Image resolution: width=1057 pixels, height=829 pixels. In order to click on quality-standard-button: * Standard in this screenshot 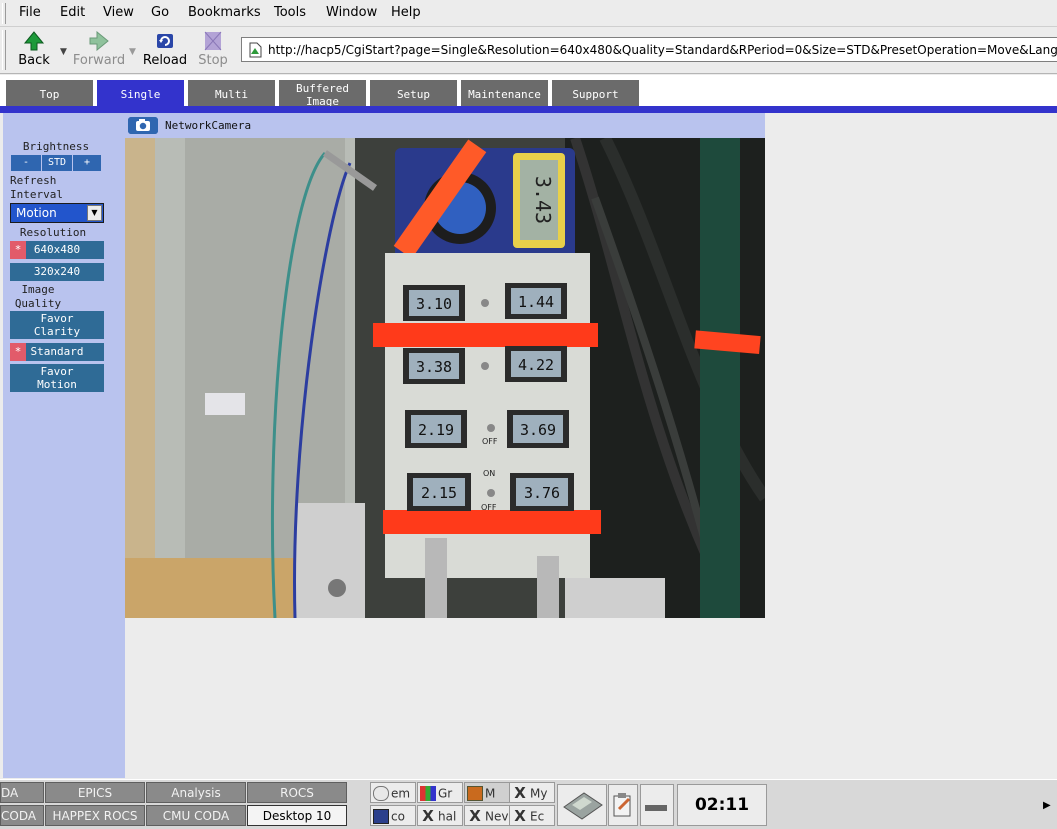, I will do `click(57, 352)`.